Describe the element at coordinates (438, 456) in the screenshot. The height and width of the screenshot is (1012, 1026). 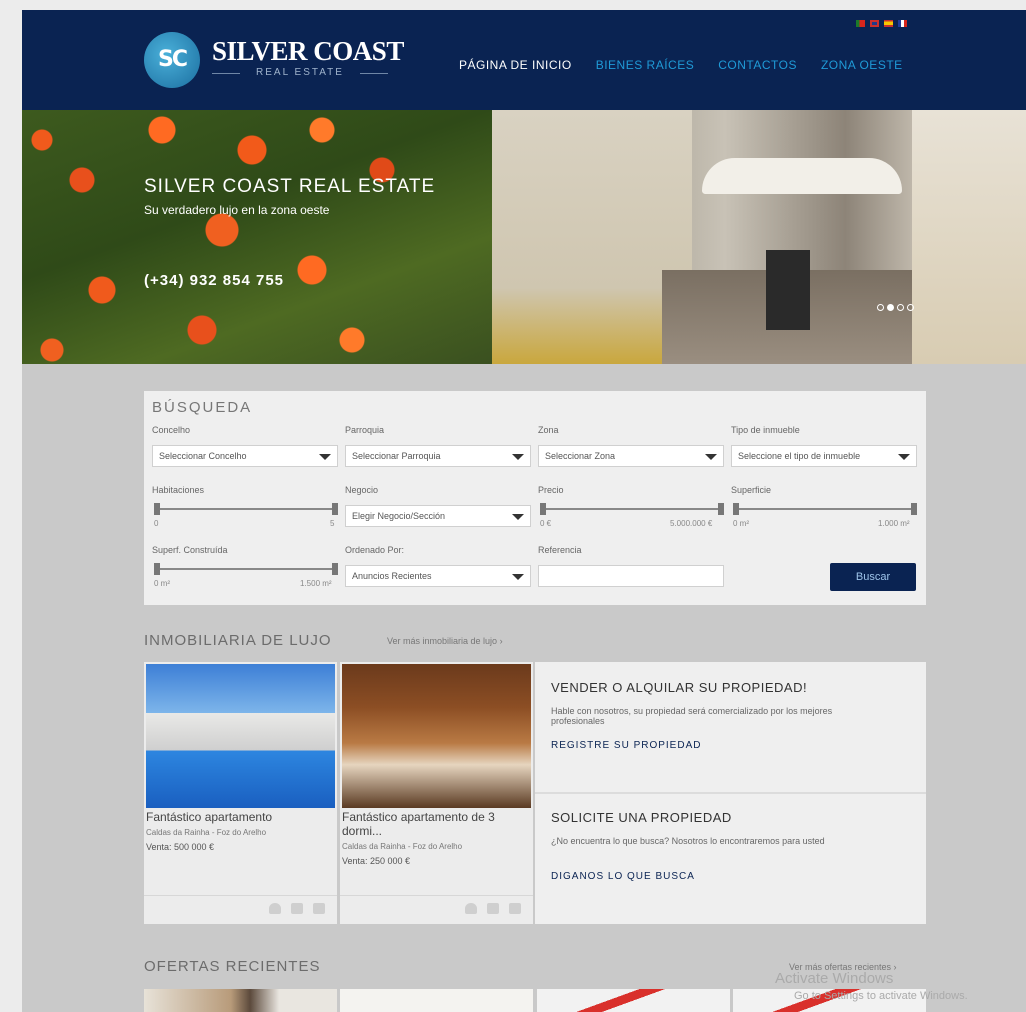
I see `parroquia-select: Seleccionar Parroquia` at that location.